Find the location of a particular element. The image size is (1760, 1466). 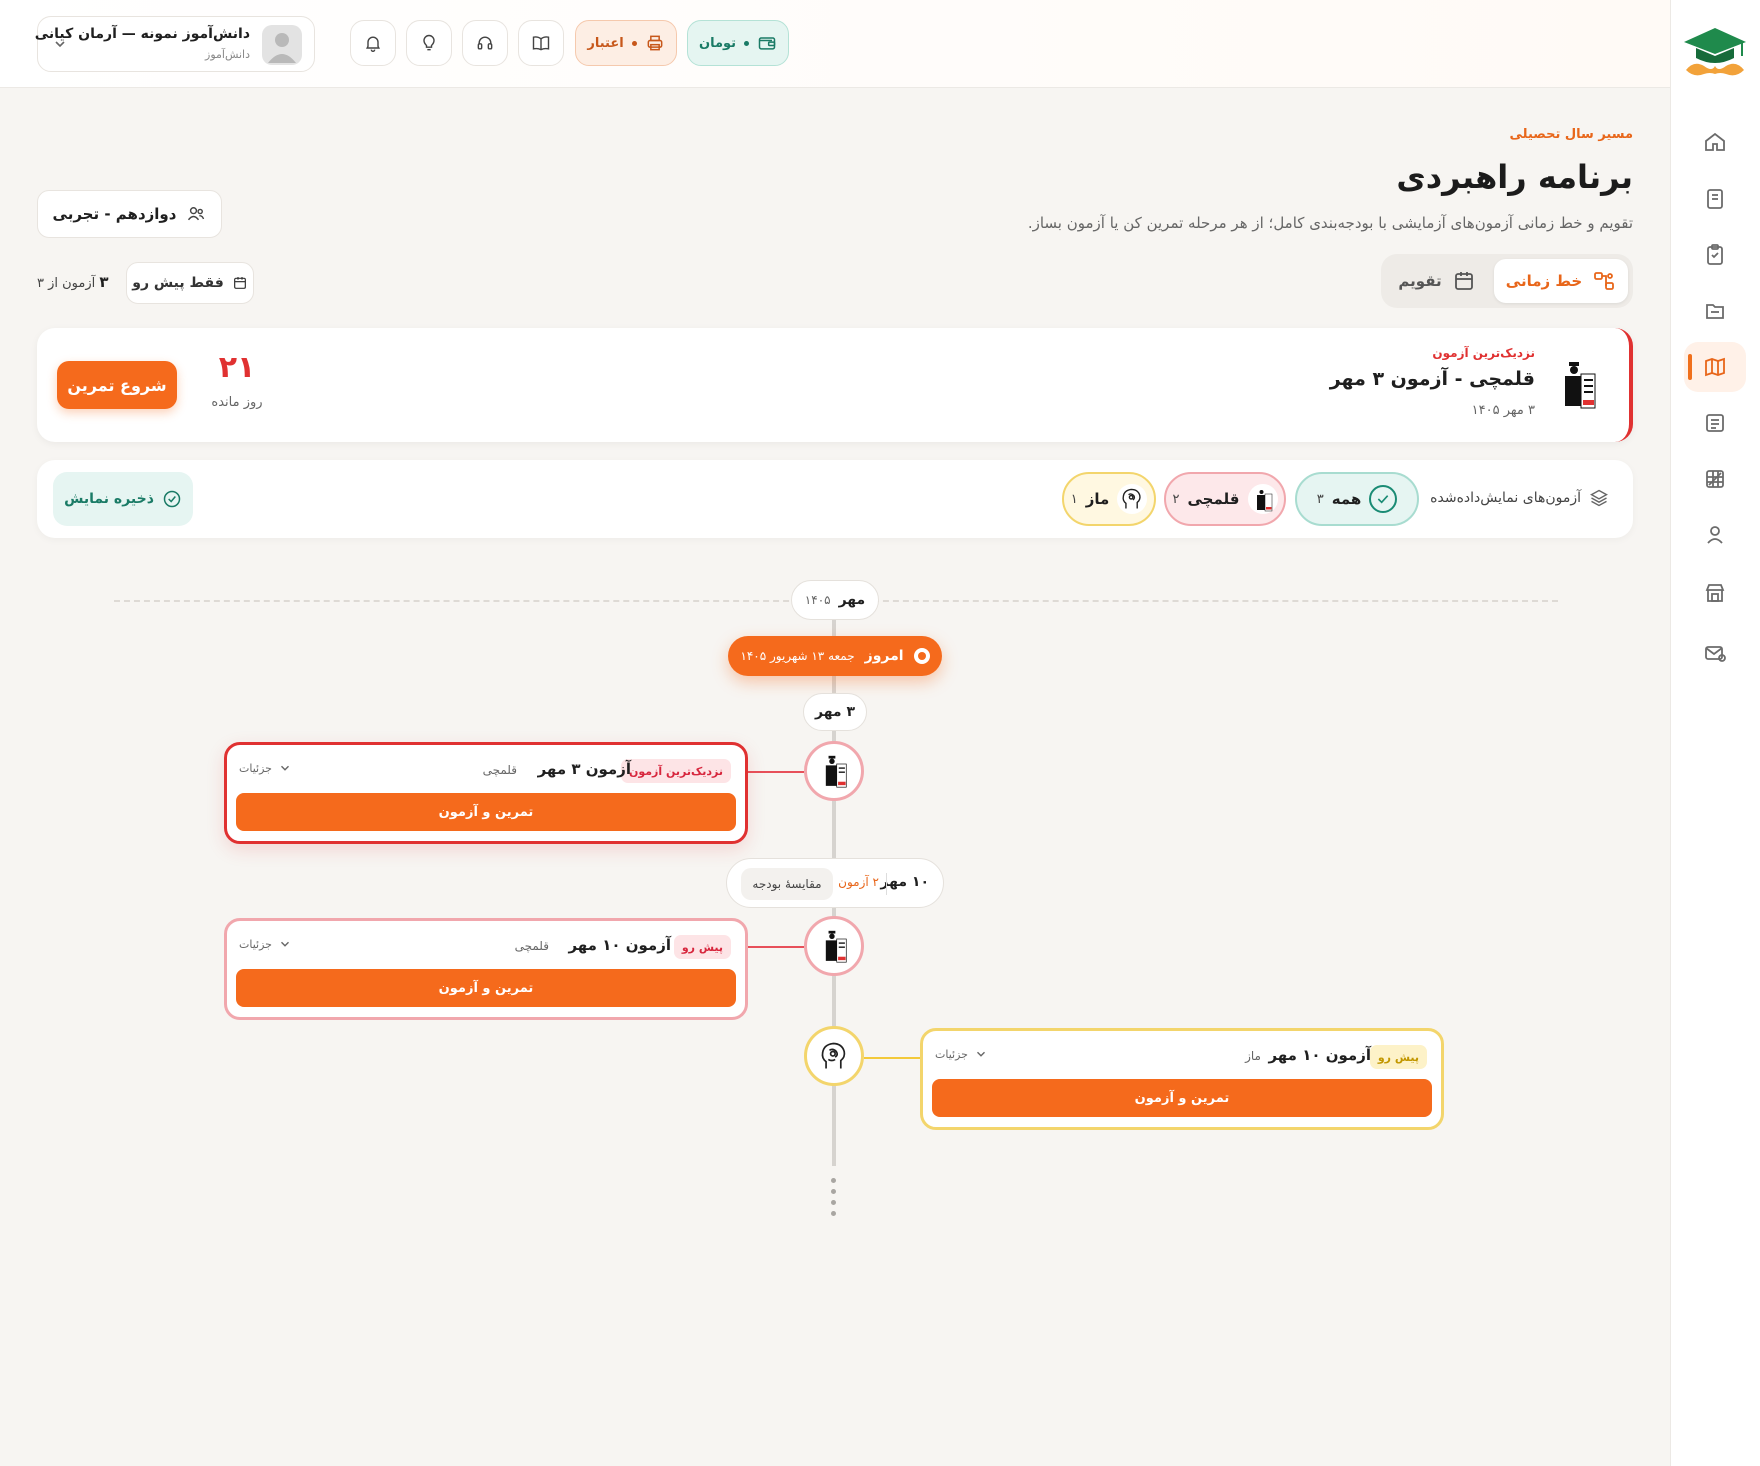

date-group-label: ۱۰ مهر is located at coordinates (904, 882).